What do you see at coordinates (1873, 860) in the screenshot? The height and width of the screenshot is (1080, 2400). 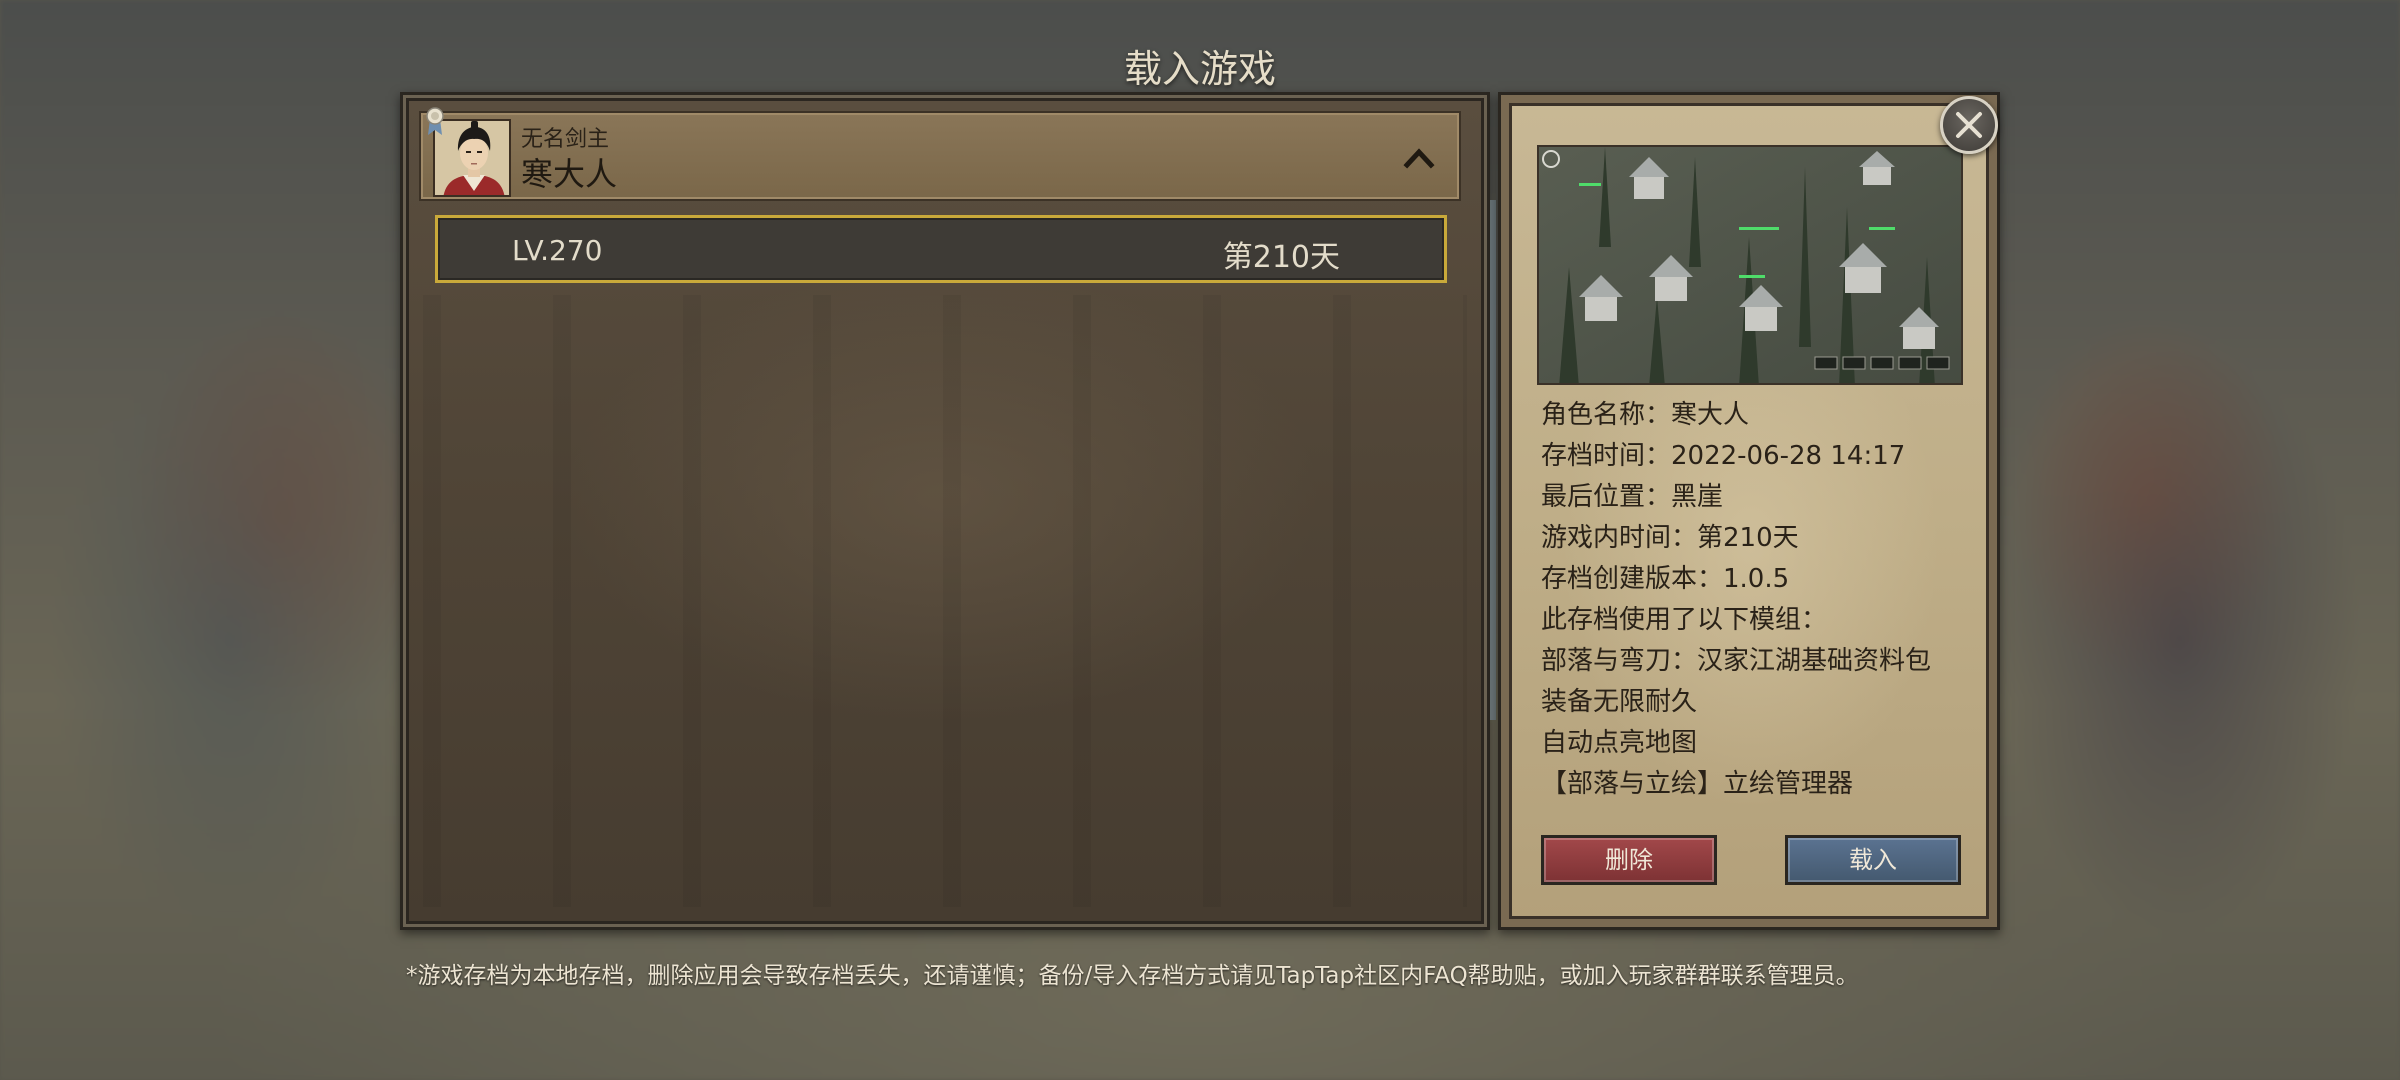 I see `load-button: 载入` at bounding box center [1873, 860].